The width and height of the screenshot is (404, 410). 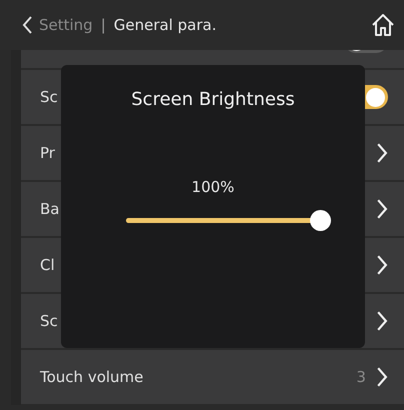 I want to click on home-button, so click(x=383, y=25).